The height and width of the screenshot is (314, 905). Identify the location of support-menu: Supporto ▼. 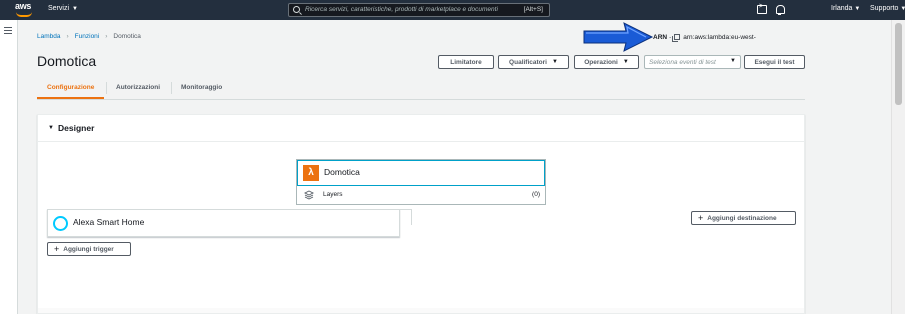
(887, 8).